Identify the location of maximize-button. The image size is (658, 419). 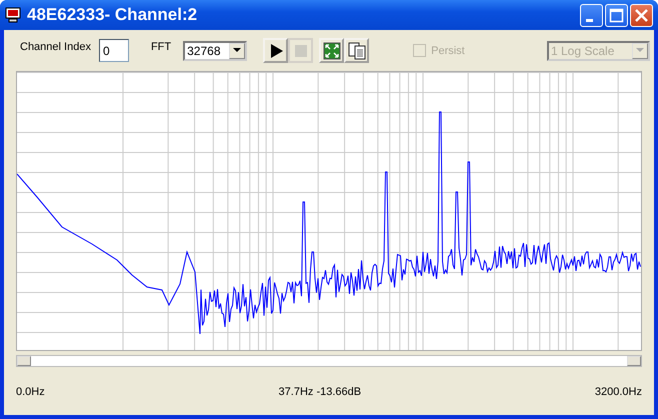
(616, 15).